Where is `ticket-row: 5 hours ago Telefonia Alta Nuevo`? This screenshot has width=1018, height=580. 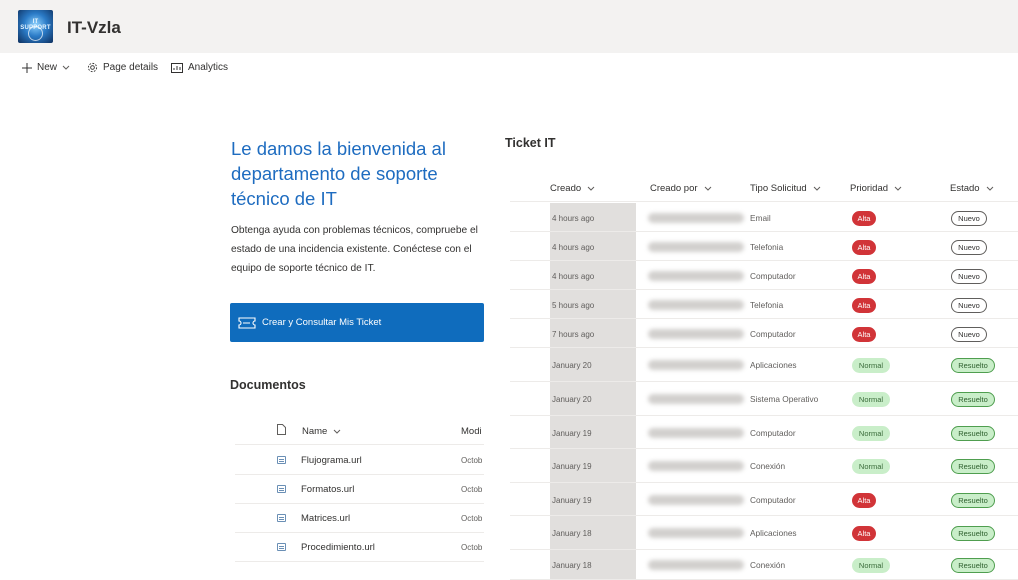 ticket-row: 5 hours ago Telefonia Alta Nuevo is located at coordinates (764, 304).